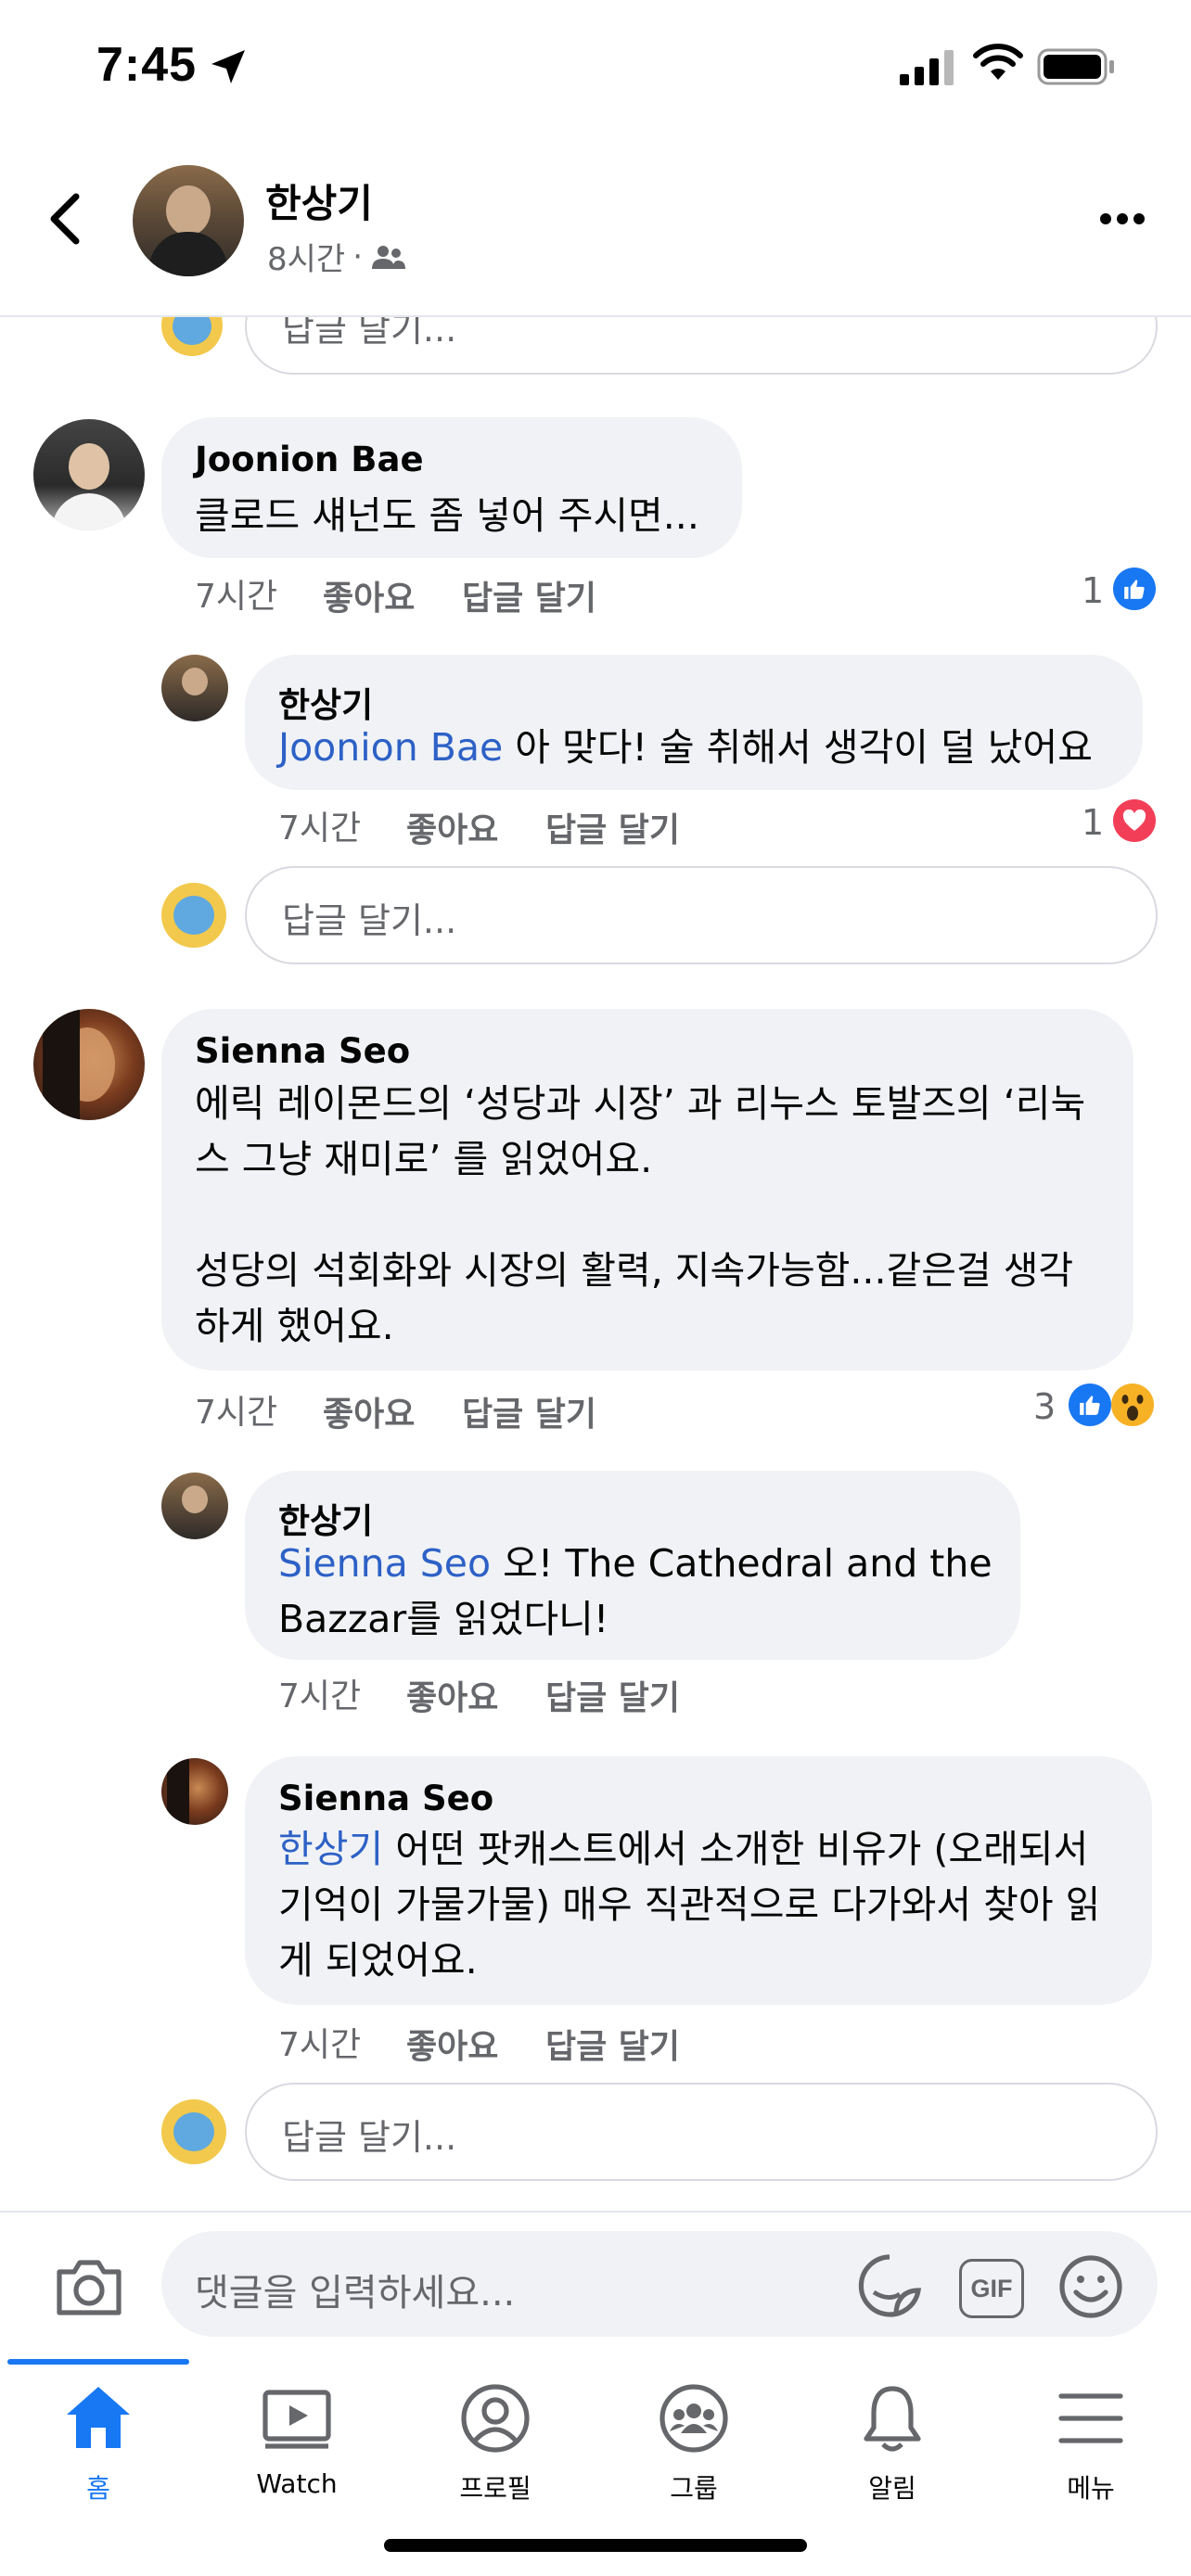  What do you see at coordinates (98, 2362) in the screenshot?
I see `active-tab-indicator` at bounding box center [98, 2362].